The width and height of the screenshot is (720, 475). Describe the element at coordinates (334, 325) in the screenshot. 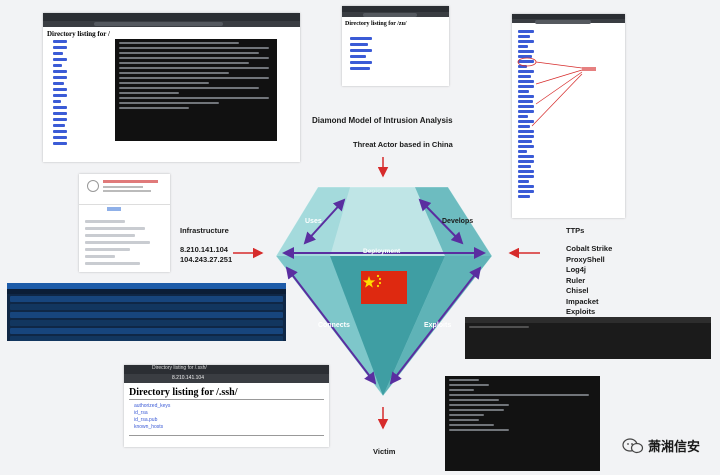

I see `edge-label-connects: Connects` at that location.